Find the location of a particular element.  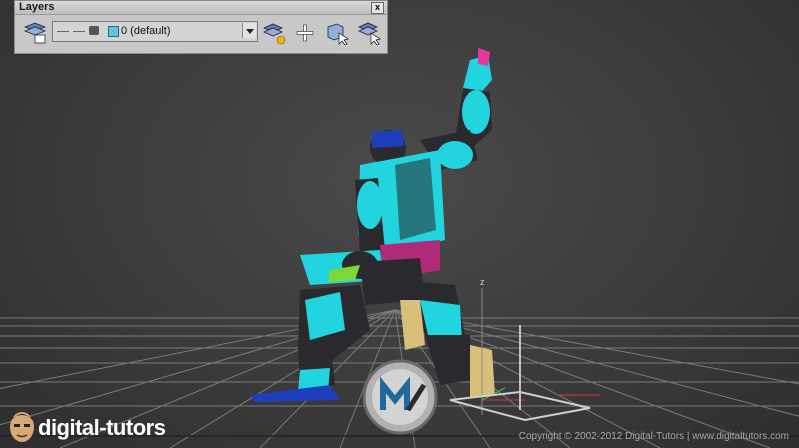

layers-toolbar-row: 0 (default) is located at coordinates (201, 33).